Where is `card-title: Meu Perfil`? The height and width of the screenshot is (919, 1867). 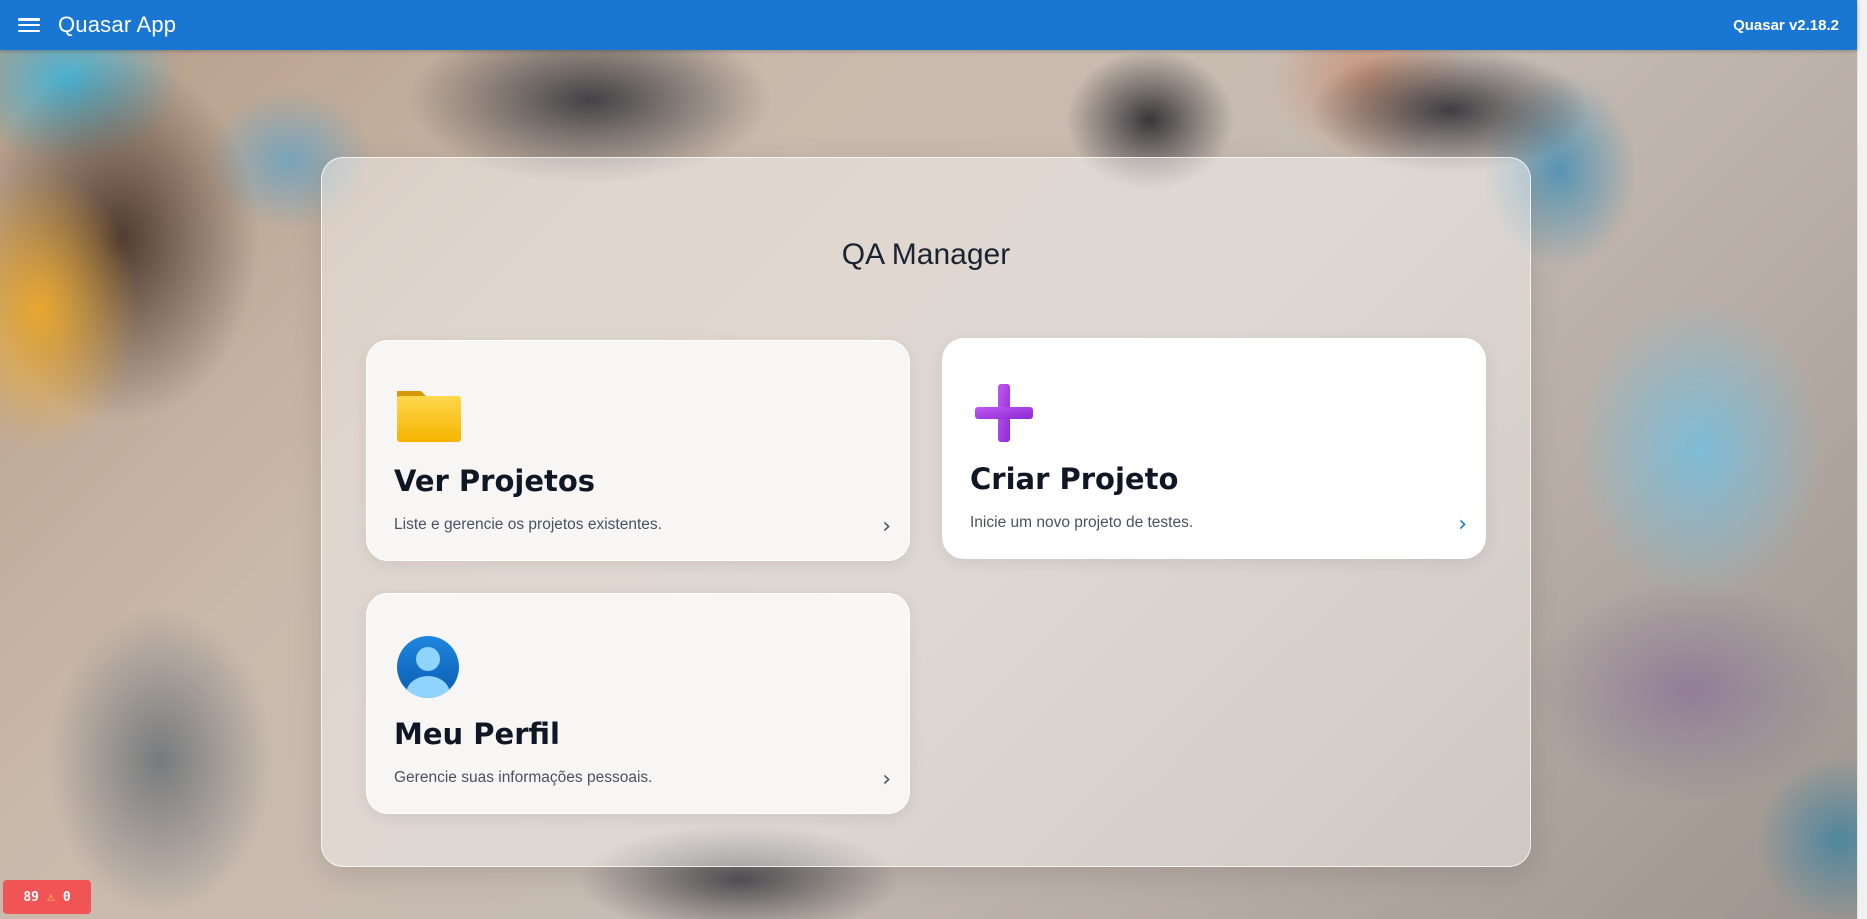 card-title: Meu Perfil is located at coordinates (477, 734).